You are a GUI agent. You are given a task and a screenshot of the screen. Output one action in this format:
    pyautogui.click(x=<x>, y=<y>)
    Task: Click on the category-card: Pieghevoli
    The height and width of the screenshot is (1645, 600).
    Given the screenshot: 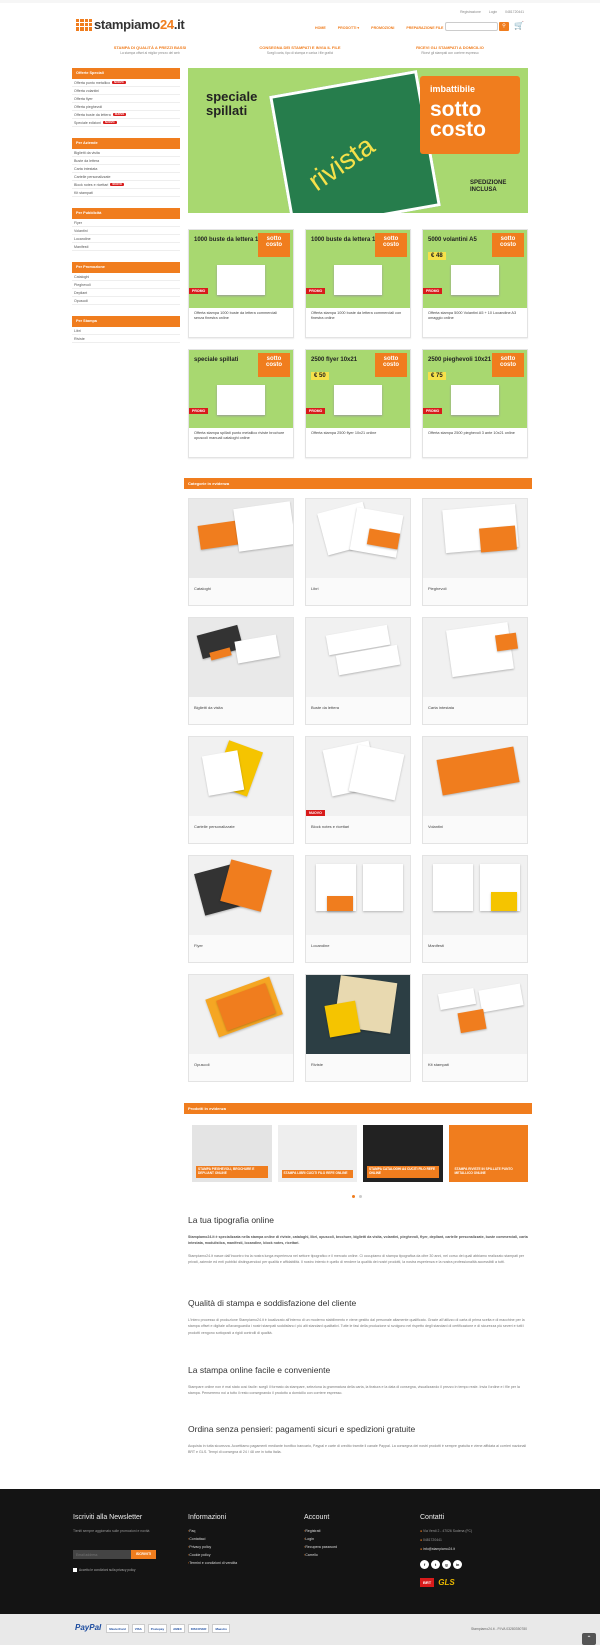 What is the action you would take?
    pyautogui.click(x=475, y=552)
    